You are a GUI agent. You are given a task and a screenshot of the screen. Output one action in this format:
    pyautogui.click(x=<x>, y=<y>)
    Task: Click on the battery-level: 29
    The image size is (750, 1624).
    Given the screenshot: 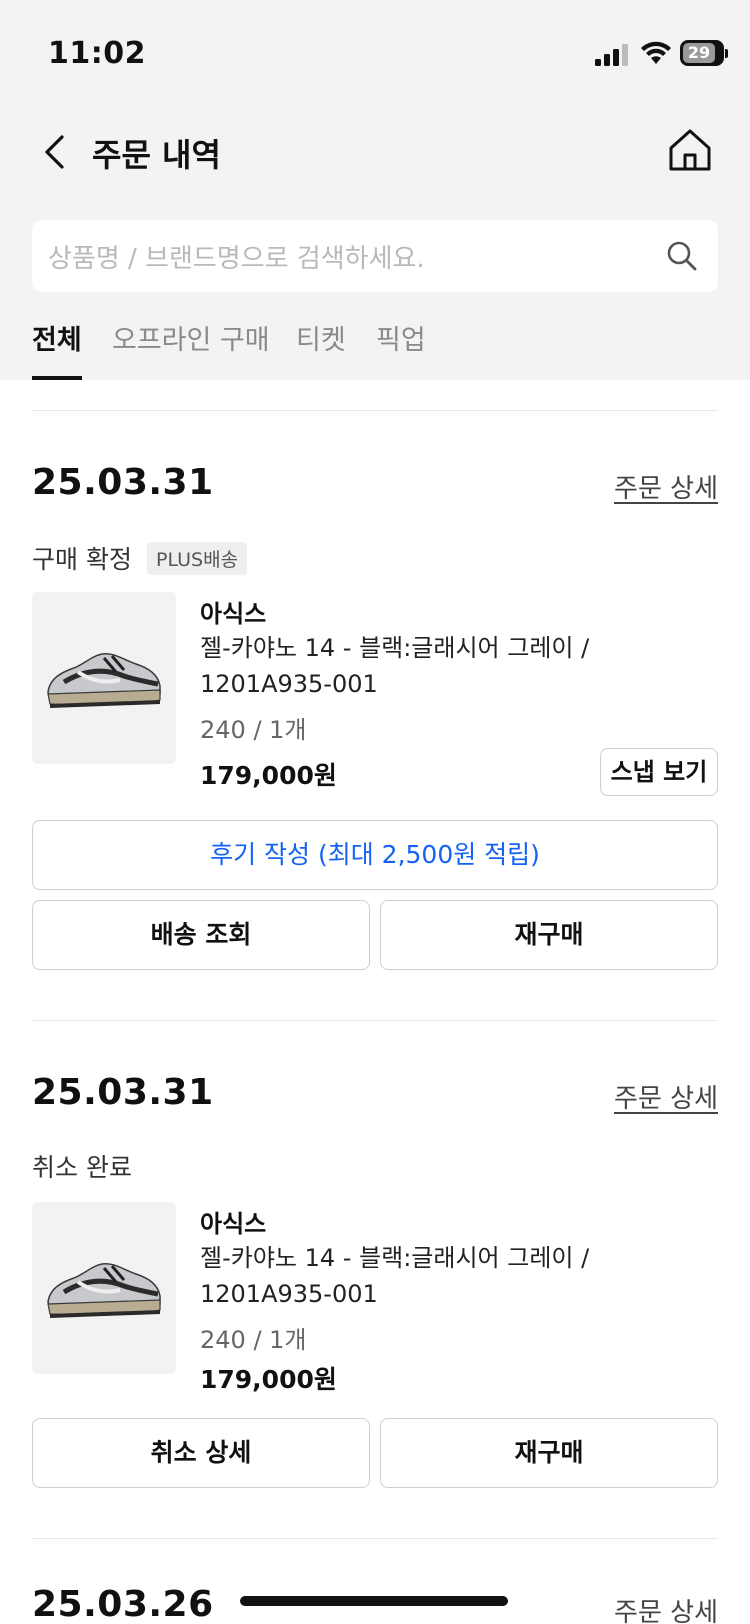 What is the action you would take?
    pyautogui.click(x=699, y=52)
    